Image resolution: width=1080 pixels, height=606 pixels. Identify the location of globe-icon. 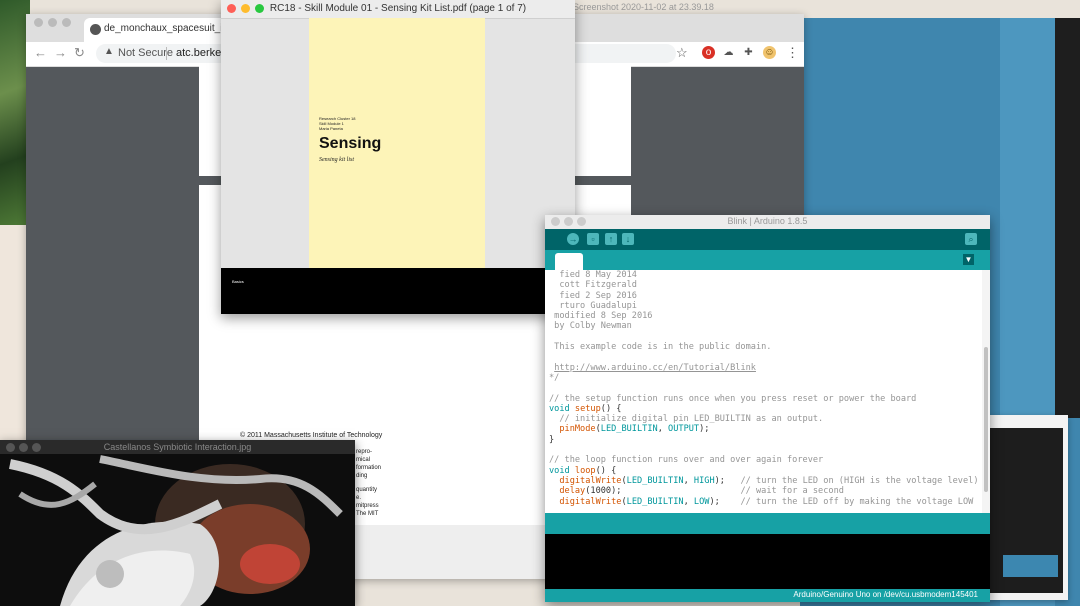
(95, 29).